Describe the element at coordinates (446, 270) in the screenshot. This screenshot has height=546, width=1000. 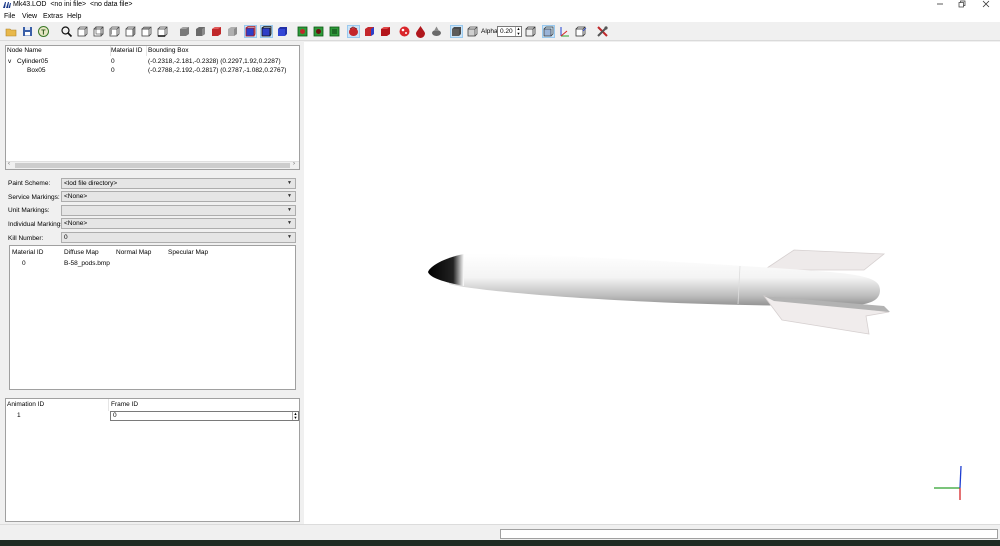
I see `missile-nose` at that location.